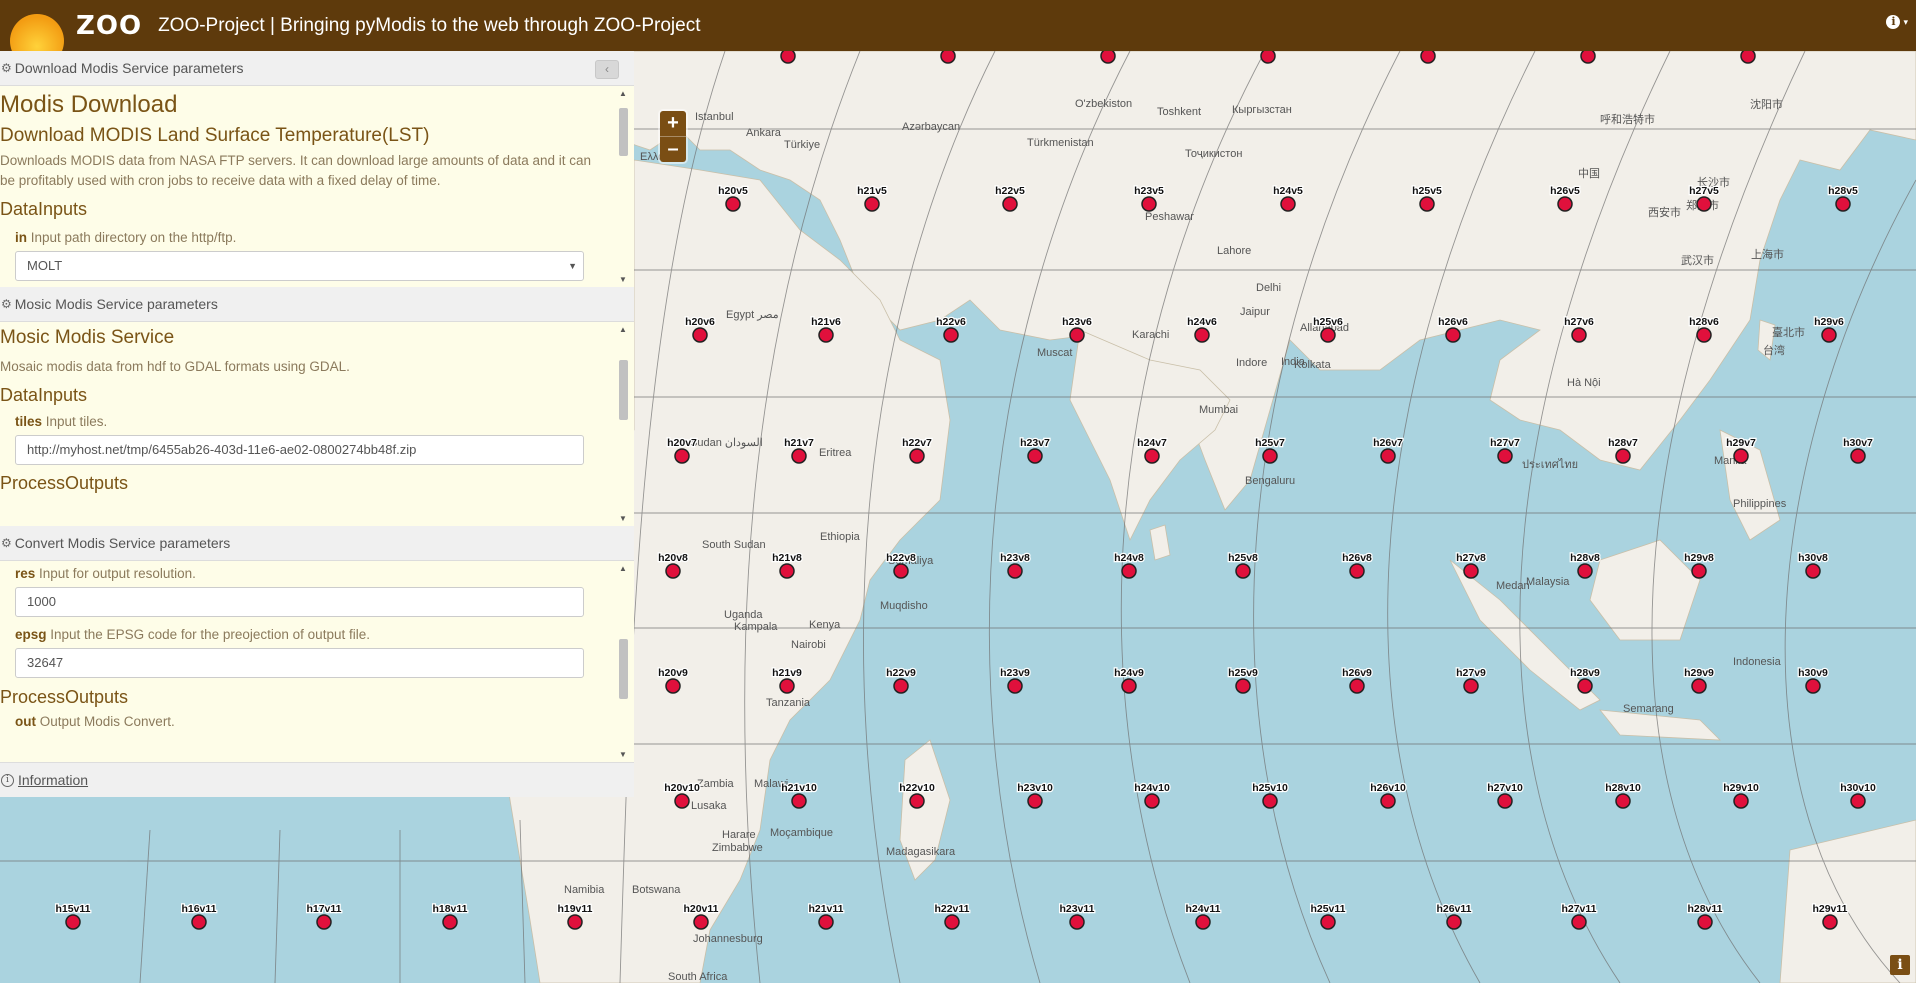 The width and height of the screenshot is (1916, 983). I want to click on tile-marker-h22v9: h22v9, so click(901, 680).